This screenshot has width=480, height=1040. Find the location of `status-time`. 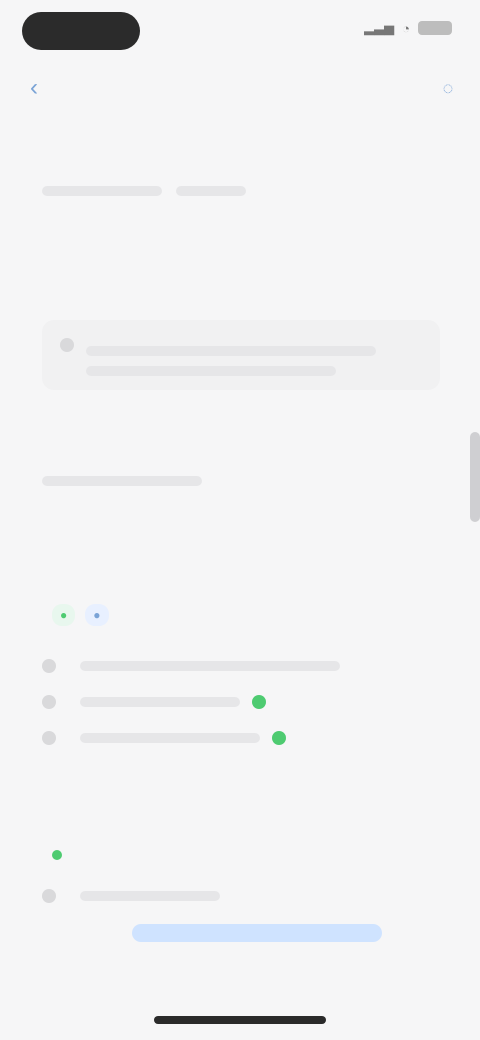

status-time is located at coordinates (81, 31).